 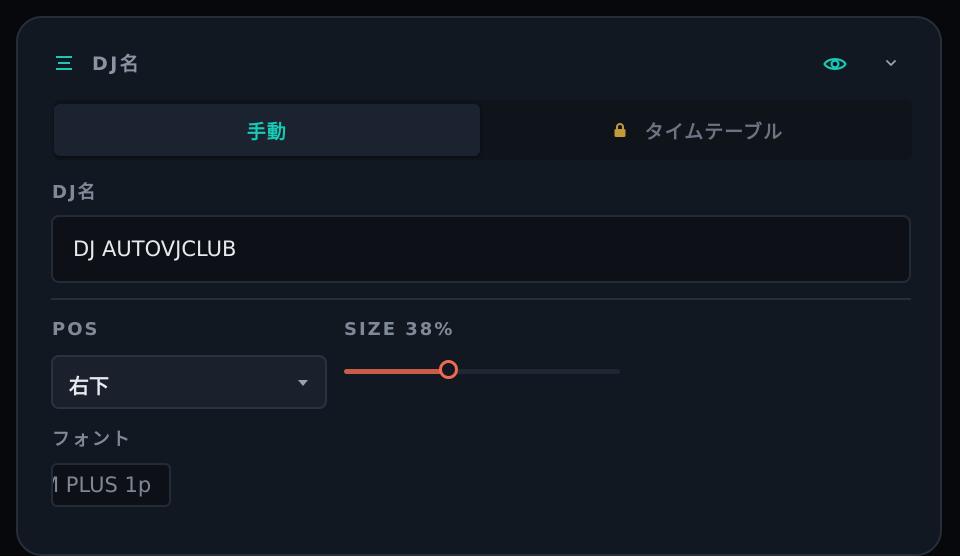 I want to click on size-slider-thumb, so click(x=449, y=369).